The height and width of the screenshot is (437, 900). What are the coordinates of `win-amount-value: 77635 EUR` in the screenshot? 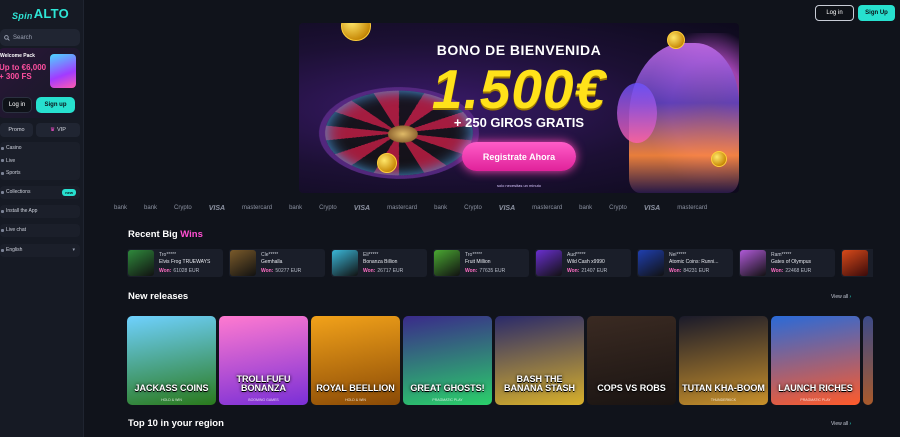 It's located at (492, 271).